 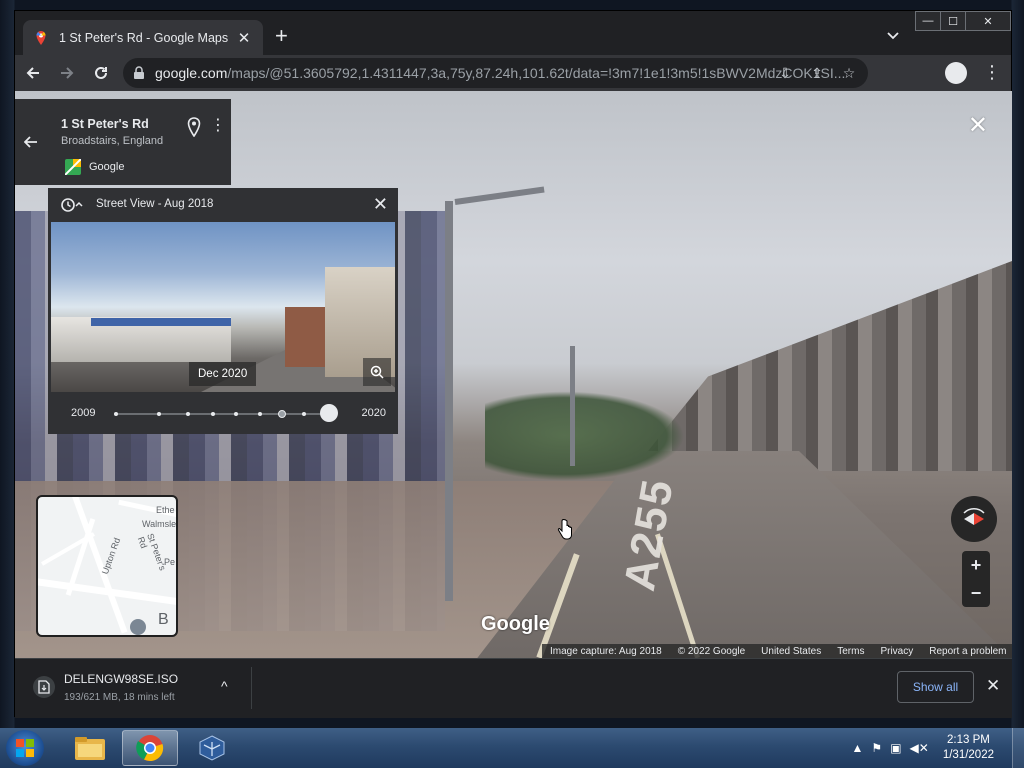 I want to click on close-download-bar-icon: ✕, so click(x=993, y=686).